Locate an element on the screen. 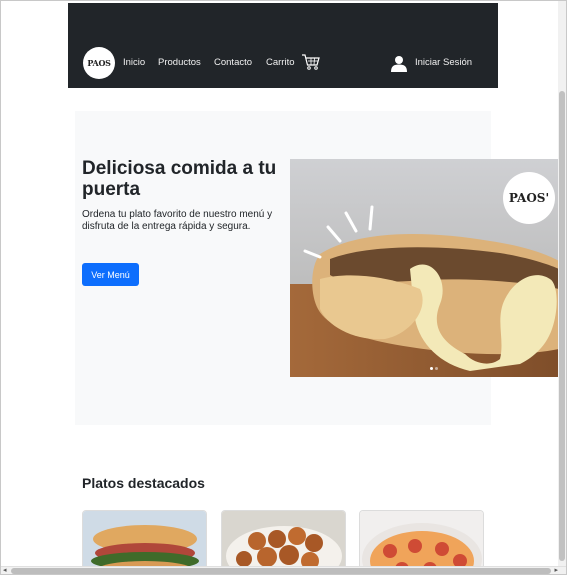 The image size is (567, 575). brand-logo: PAOS is located at coordinates (99, 63).